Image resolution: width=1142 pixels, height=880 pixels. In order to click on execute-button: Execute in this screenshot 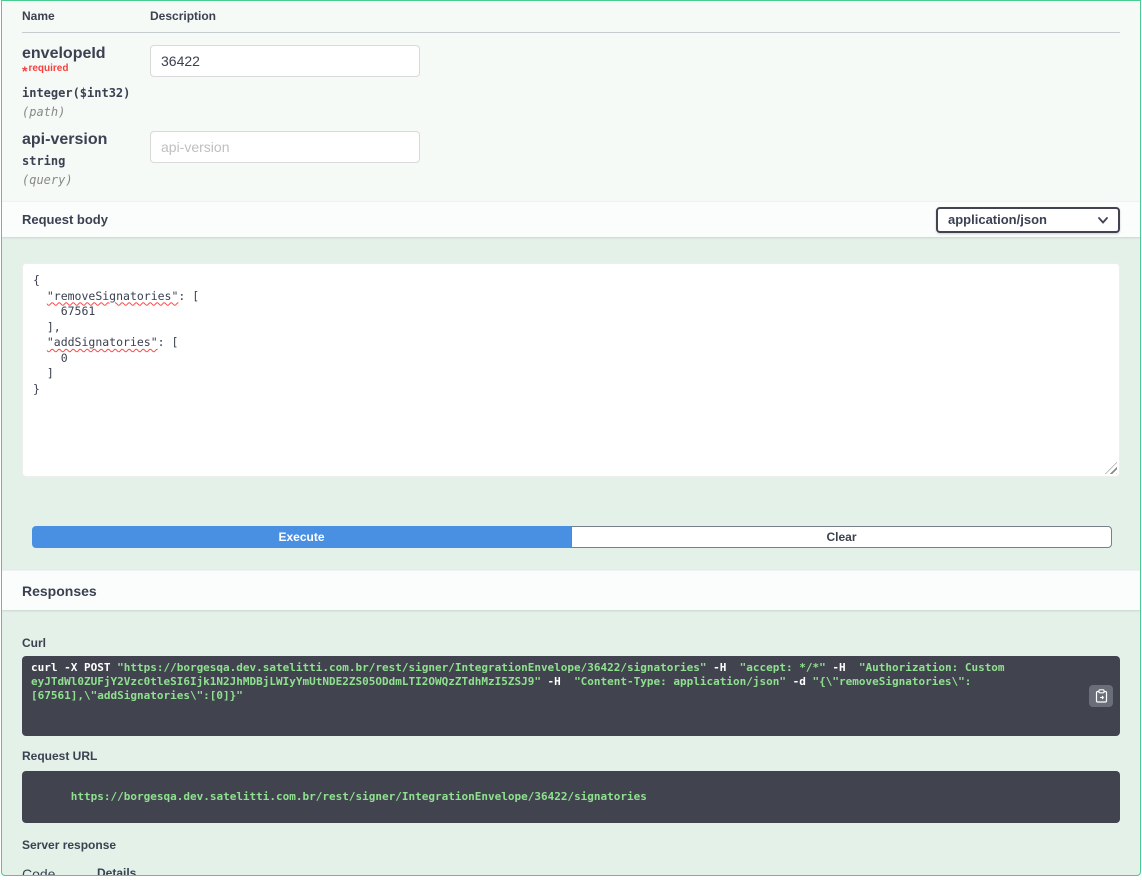, I will do `click(301, 537)`.